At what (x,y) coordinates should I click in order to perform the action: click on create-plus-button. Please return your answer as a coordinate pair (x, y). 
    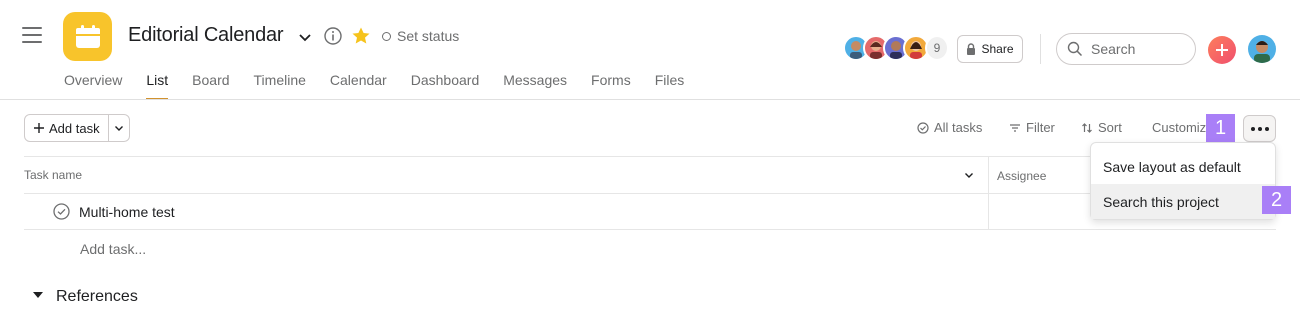
    Looking at the image, I should click on (1222, 50).